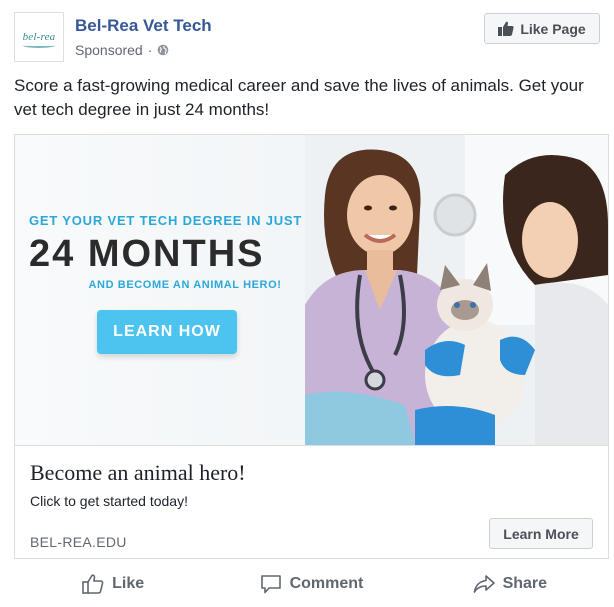 Image resolution: width=614 pixels, height=607 pixels. What do you see at coordinates (138, 473) in the screenshot?
I see `ad-title: Become an animal hero!` at bounding box center [138, 473].